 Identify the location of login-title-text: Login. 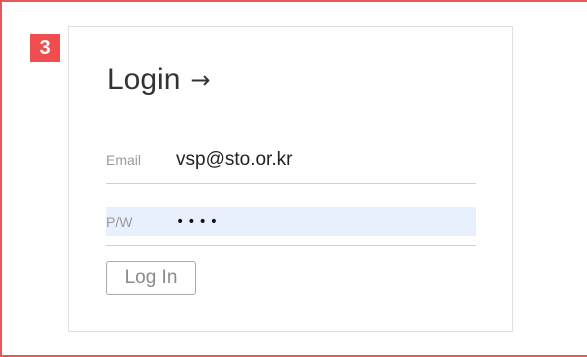
(144, 79).